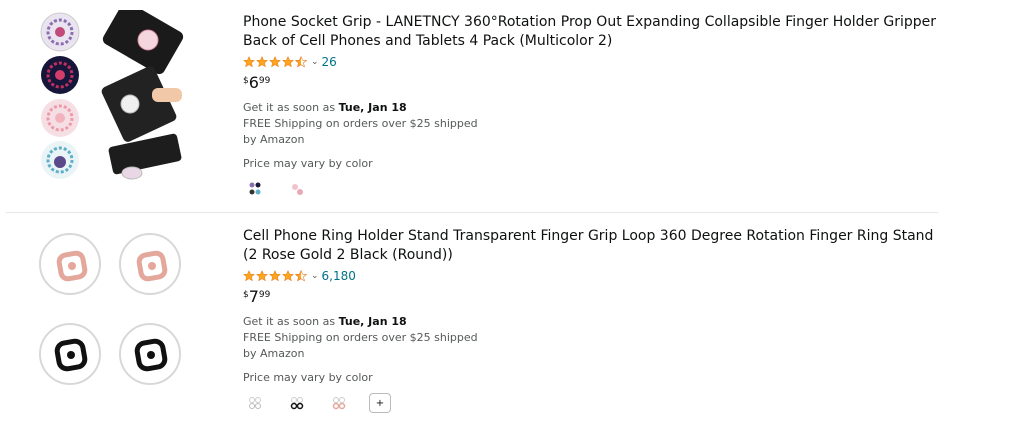  Describe the element at coordinates (380, 403) in the screenshot. I see `more-colors-button: +` at that location.